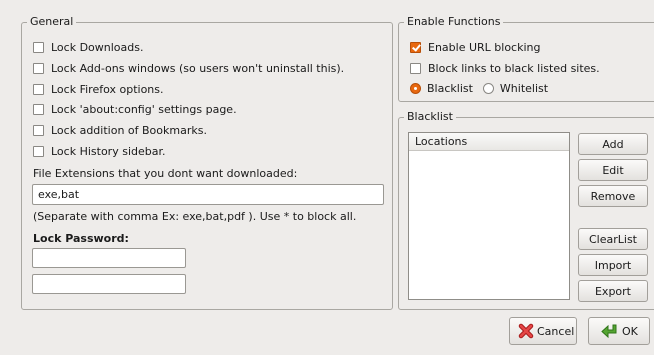 This screenshot has width=654, height=355. Describe the element at coordinates (613, 291) in the screenshot. I see `export-button: Export` at that location.